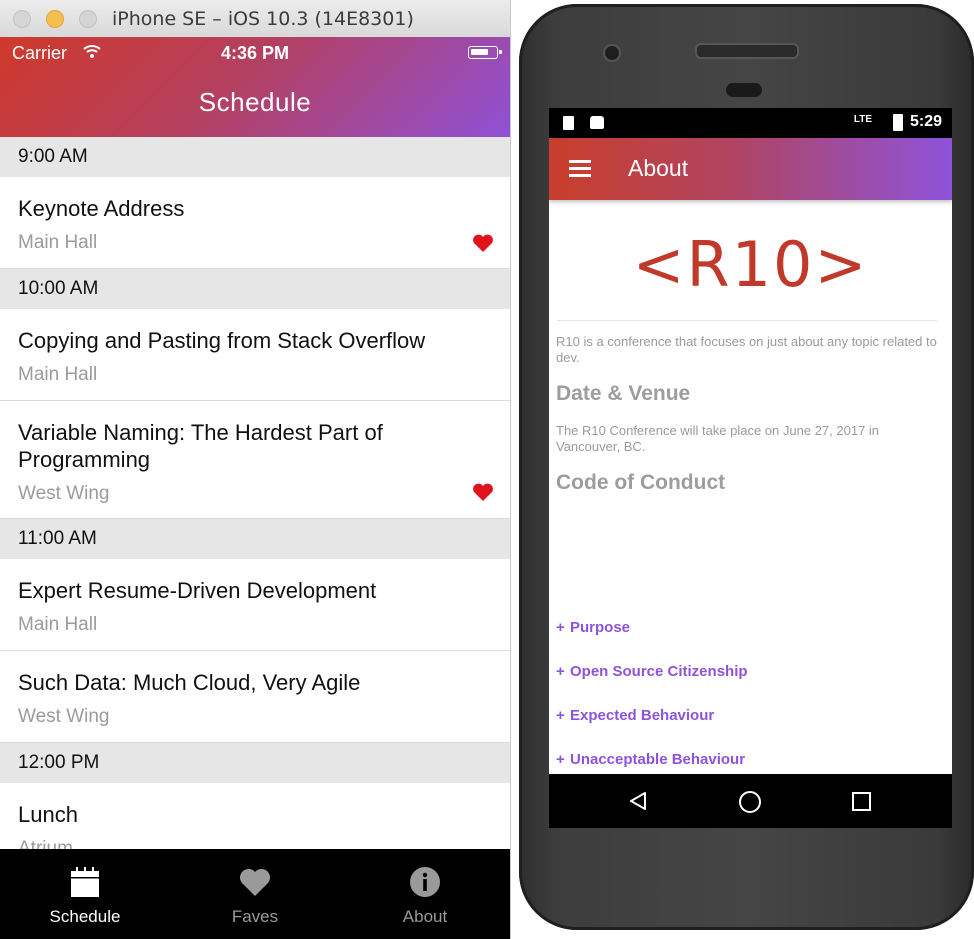 This screenshot has width=974, height=939. I want to click on ios-nav-header: Carrier 4:36 PM Schedule, so click(255, 87).